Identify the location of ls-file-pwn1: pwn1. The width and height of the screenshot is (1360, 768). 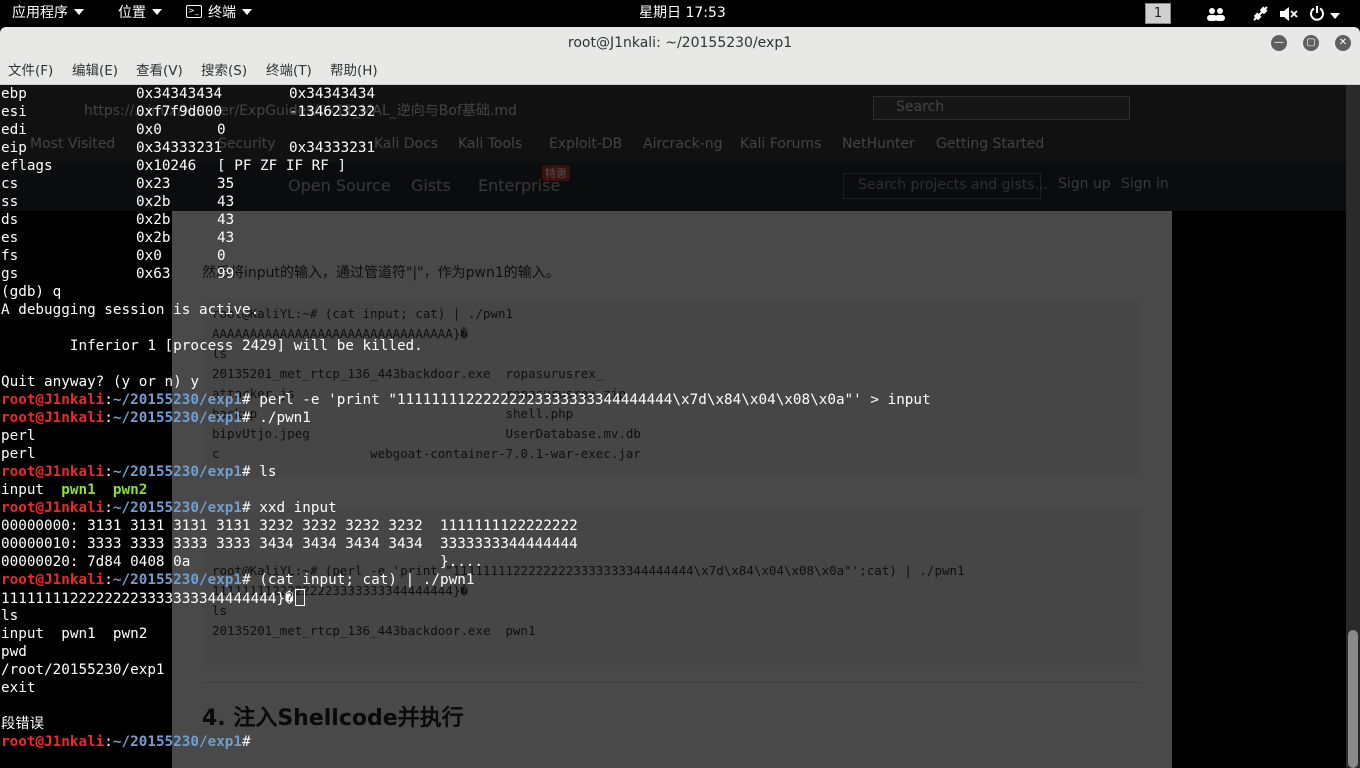
(78, 490).